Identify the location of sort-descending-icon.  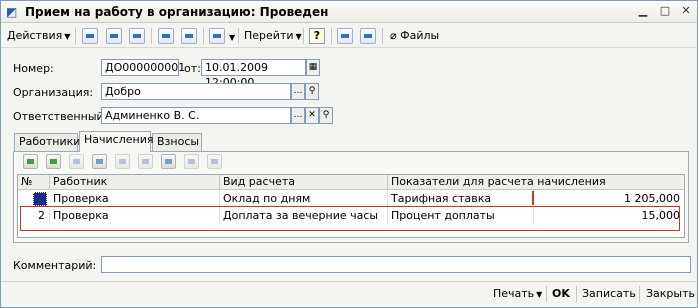
(214, 161).